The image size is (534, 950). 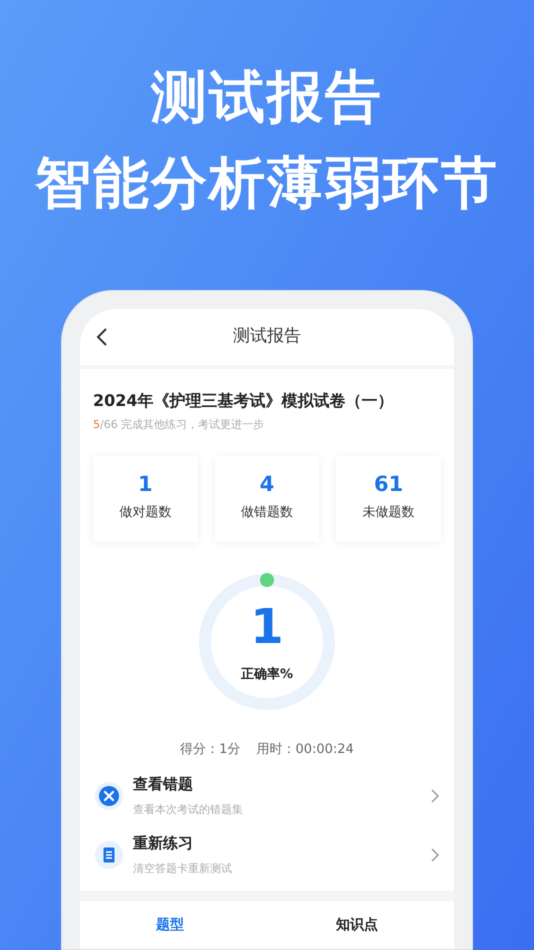 I want to click on stat-label: 做对题数, so click(x=145, y=513).